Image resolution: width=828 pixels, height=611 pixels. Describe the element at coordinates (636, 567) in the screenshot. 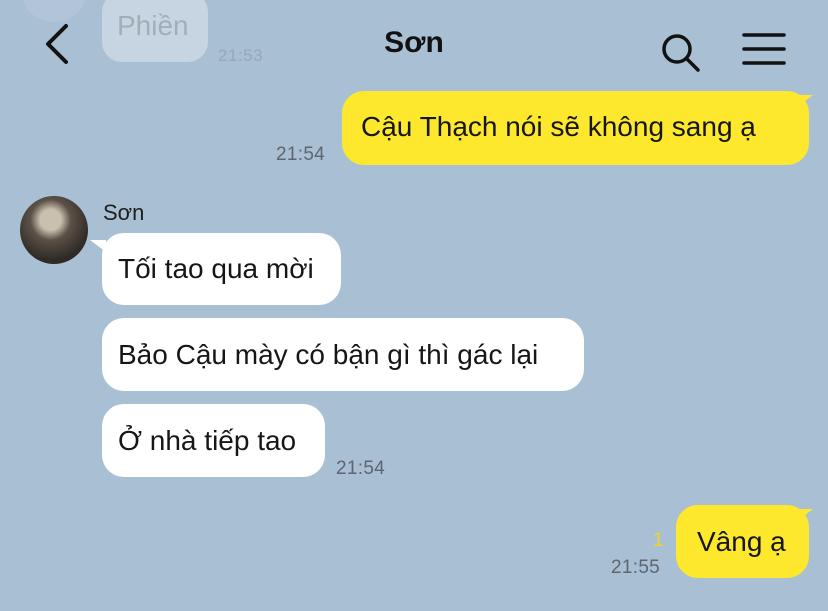

I see `message-time: 21:55` at that location.